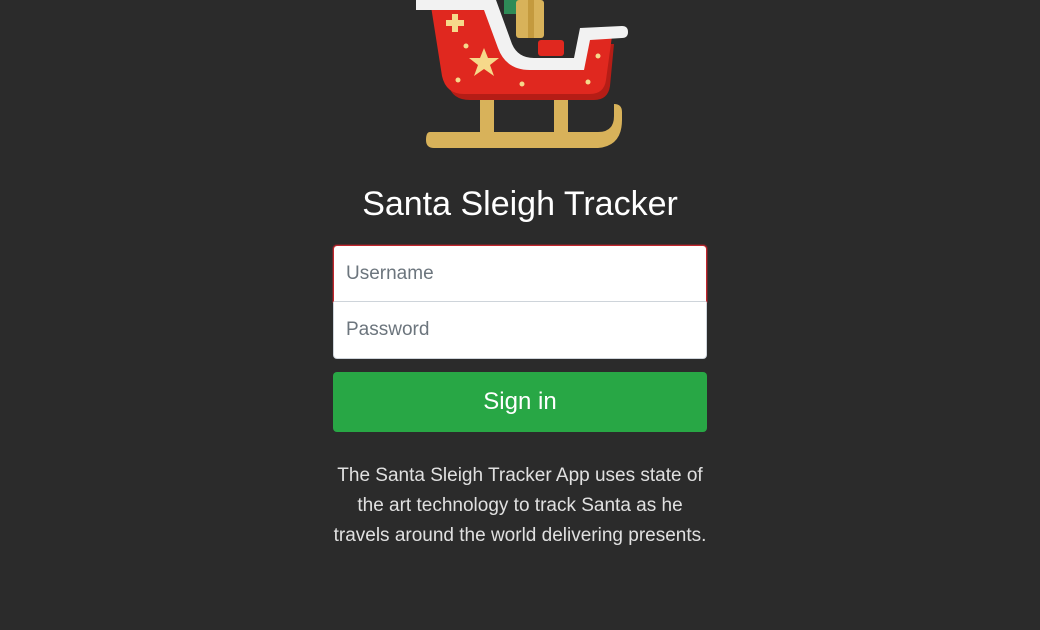 This screenshot has width=1040, height=630. Describe the element at coordinates (520, 273) in the screenshot. I see `username-input` at that location.